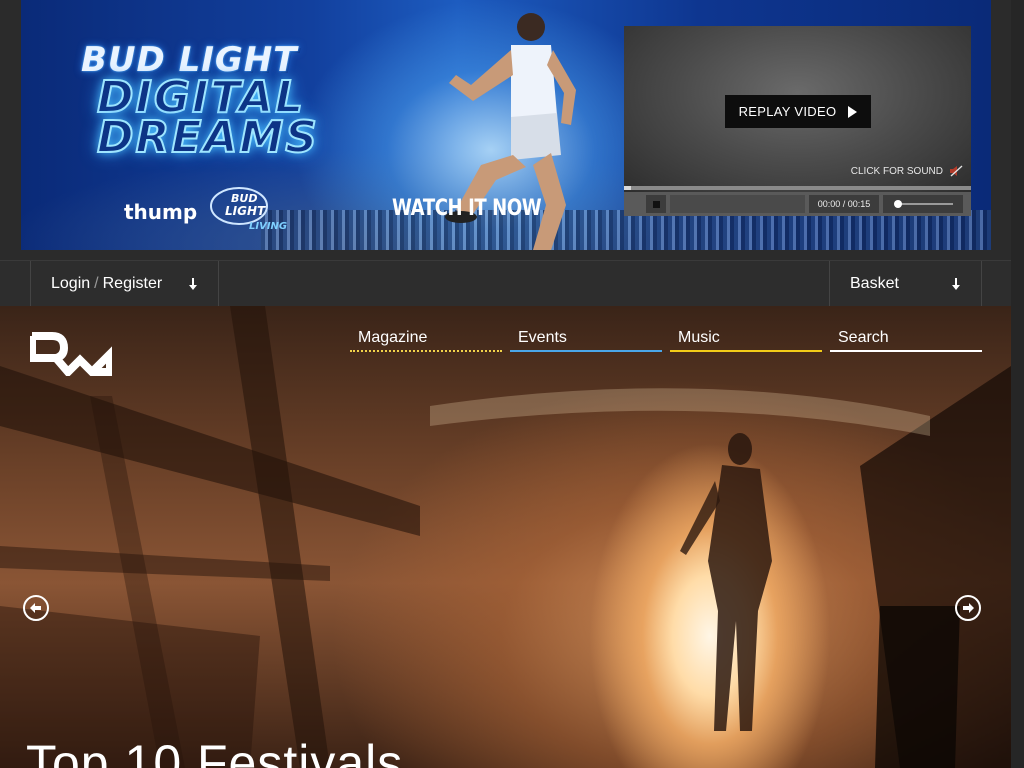  I want to click on main-nav: Magazine Events Music Search, so click(666, 340).